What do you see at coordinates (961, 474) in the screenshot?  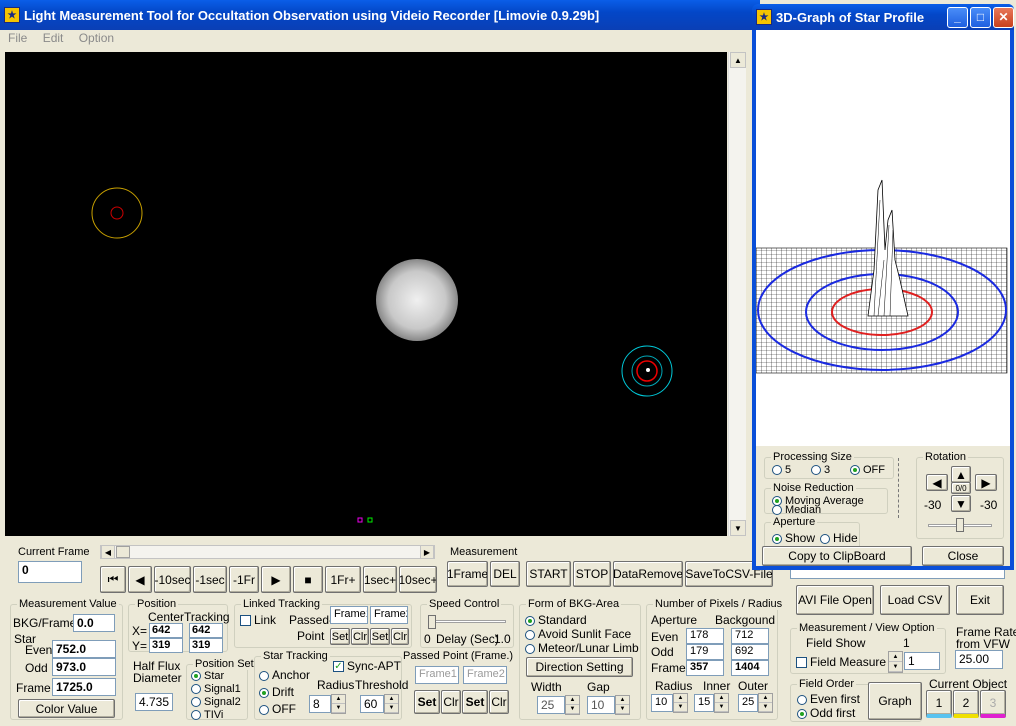 I see `rotate-up-button: ▲` at bounding box center [961, 474].